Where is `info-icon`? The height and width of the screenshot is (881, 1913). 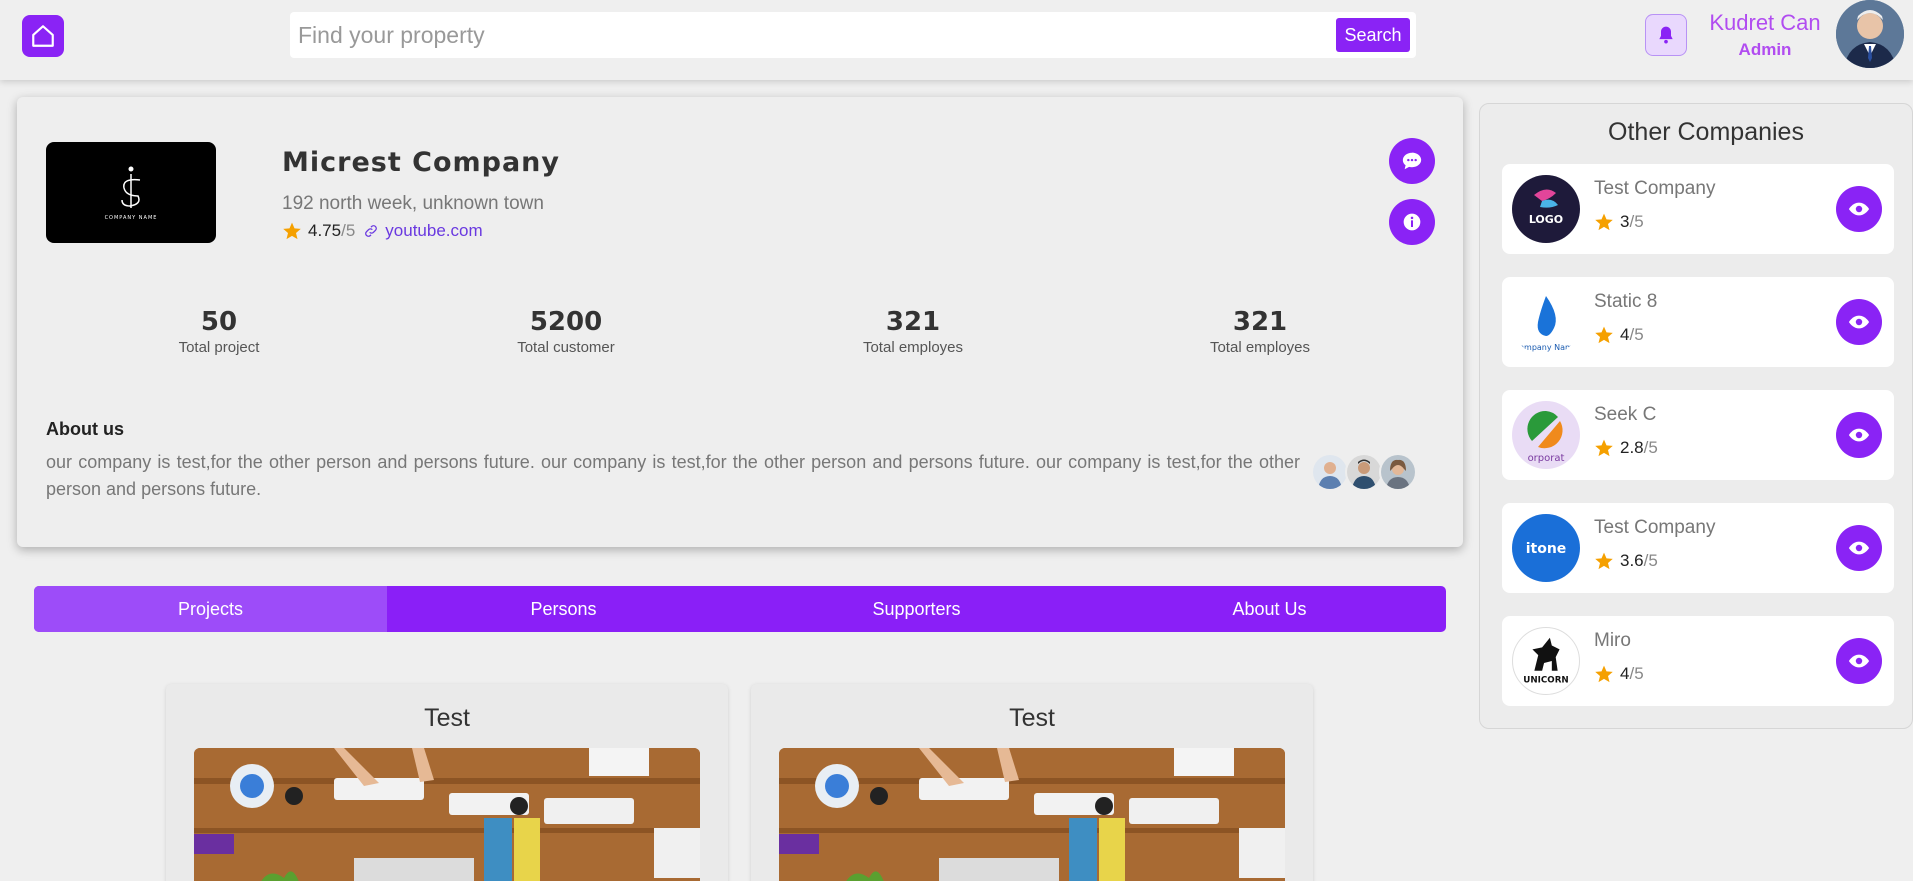 info-icon is located at coordinates (1412, 222).